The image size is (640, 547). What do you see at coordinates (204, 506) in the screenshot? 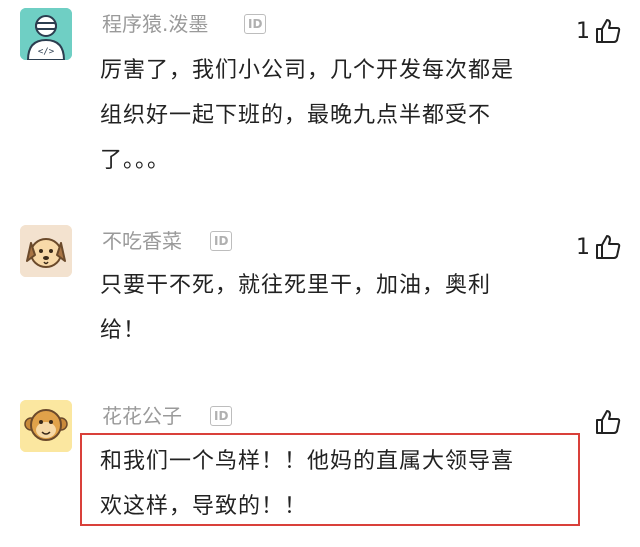
I see `comment-line: 欢这样，导致的！！` at bounding box center [204, 506].